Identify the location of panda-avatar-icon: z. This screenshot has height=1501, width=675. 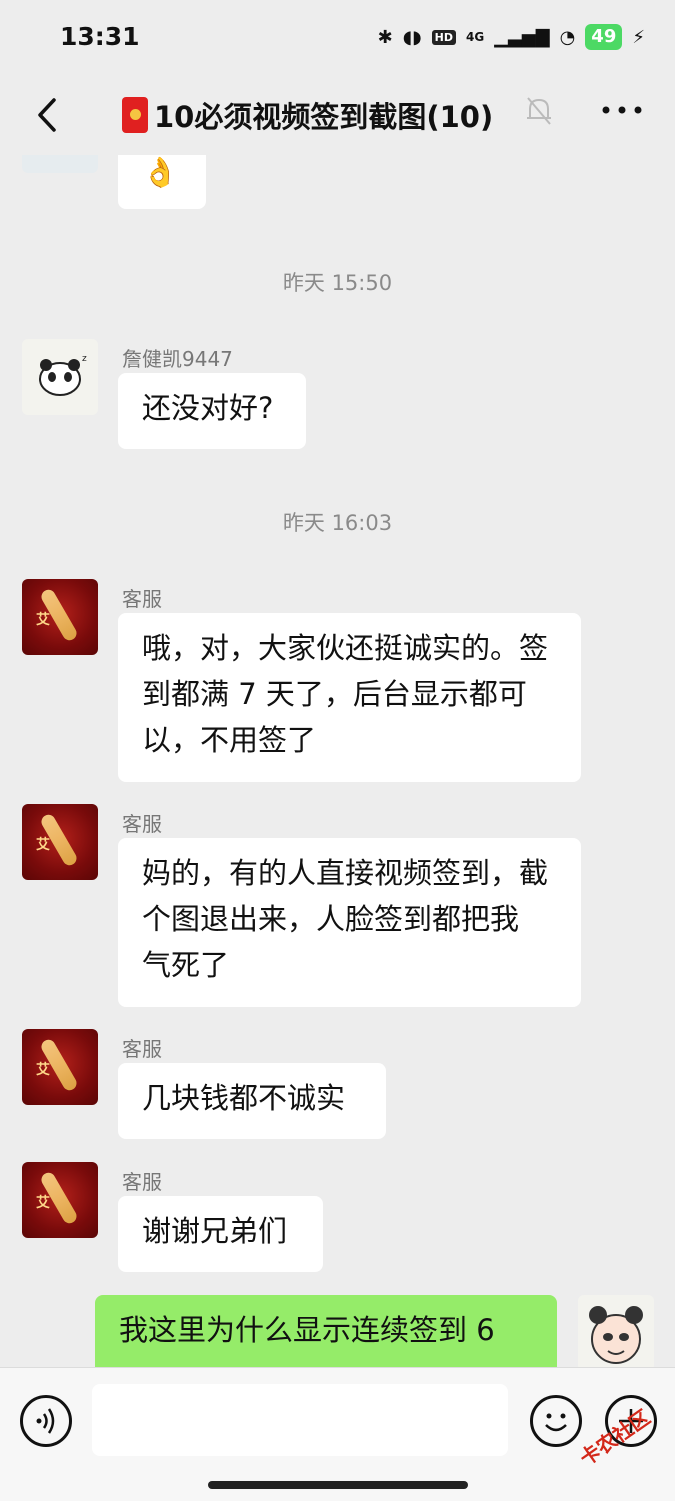
(63, 375).